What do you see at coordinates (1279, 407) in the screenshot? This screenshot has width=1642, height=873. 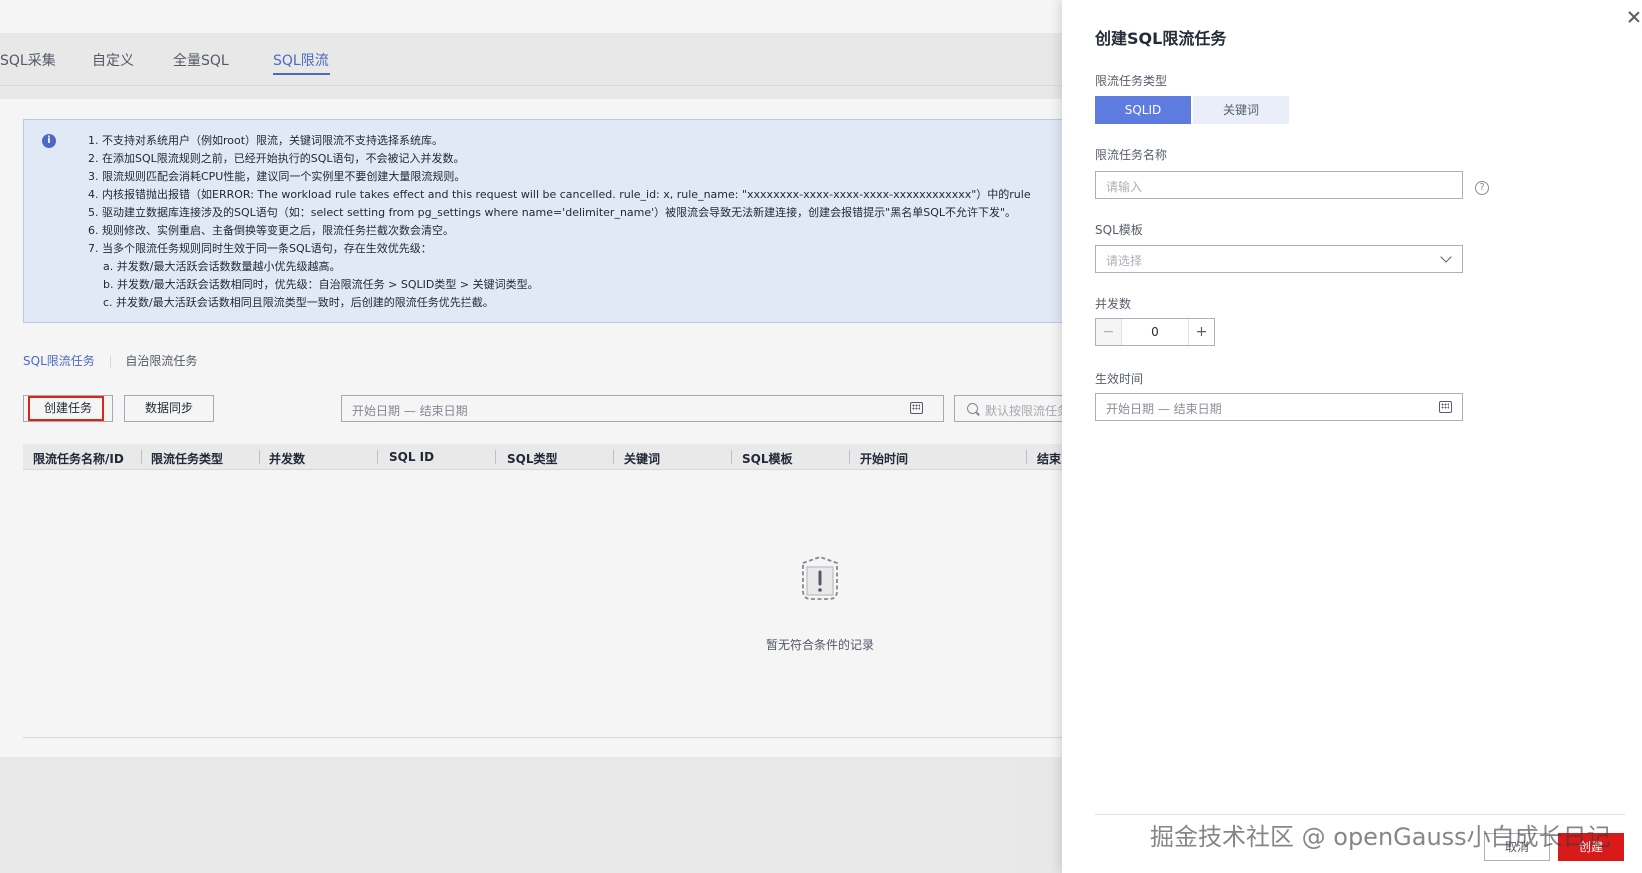 I see `effective-time-picker: 开始日期 — 结束日期` at bounding box center [1279, 407].